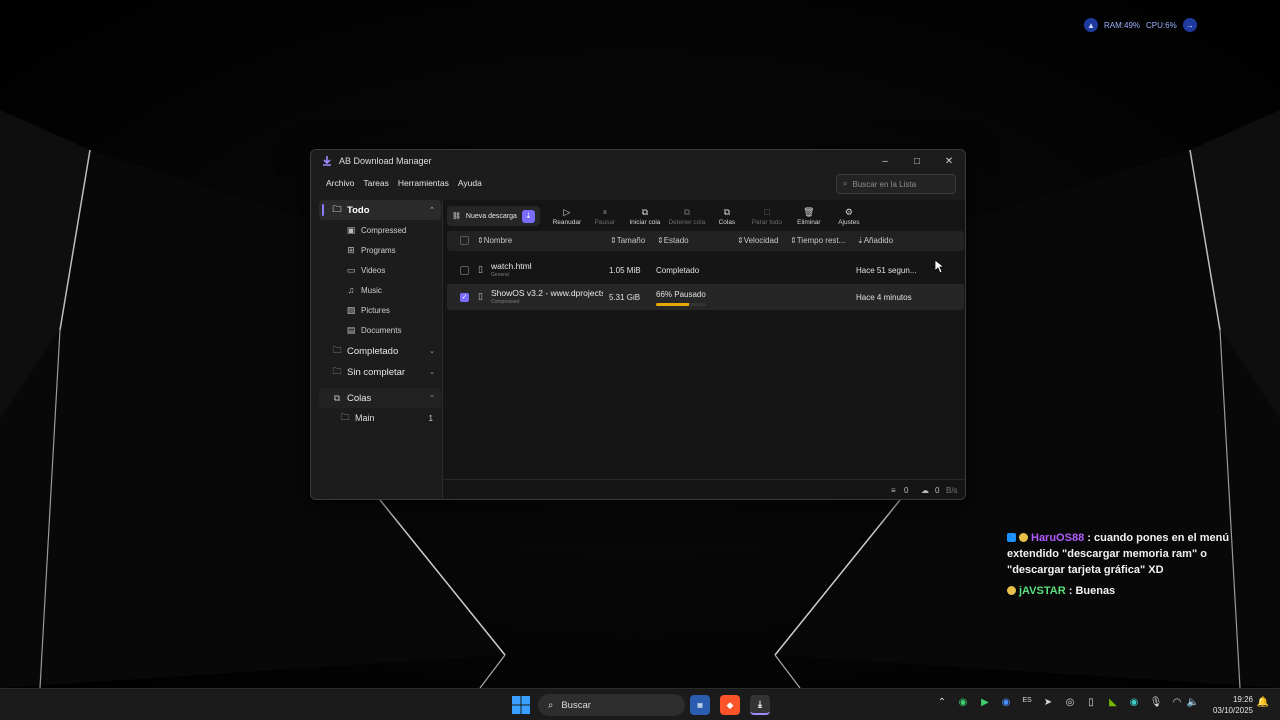 This screenshot has width=1280, height=720. What do you see at coordinates (605, 216) in the screenshot?
I see `pause-button: ⏸ Pausar` at bounding box center [605, 216].